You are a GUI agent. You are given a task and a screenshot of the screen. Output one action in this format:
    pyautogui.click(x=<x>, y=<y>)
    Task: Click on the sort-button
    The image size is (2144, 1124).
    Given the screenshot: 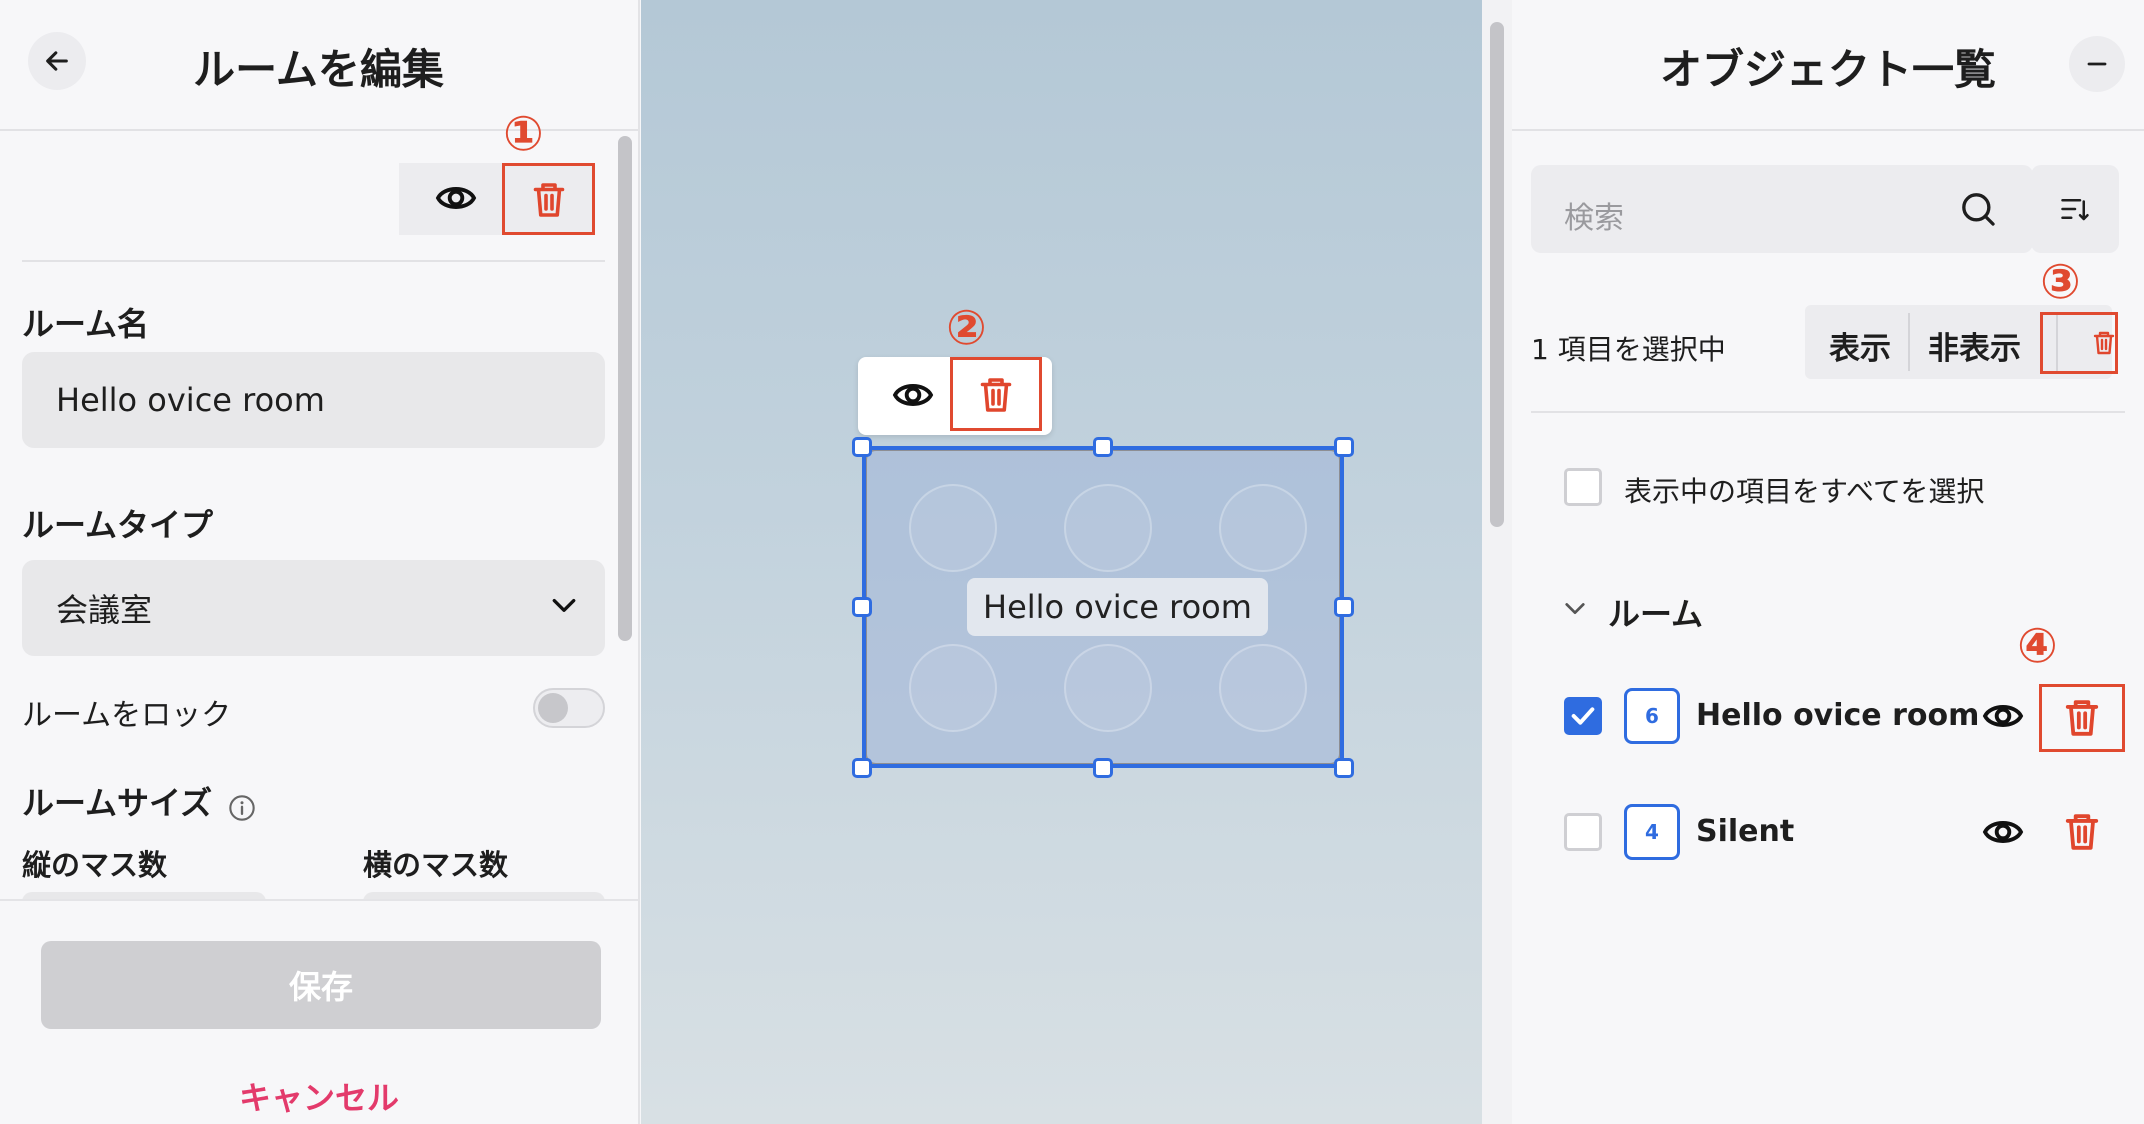 What is the action you would take?
    pyautogui.click(x=2075, y=209)
    